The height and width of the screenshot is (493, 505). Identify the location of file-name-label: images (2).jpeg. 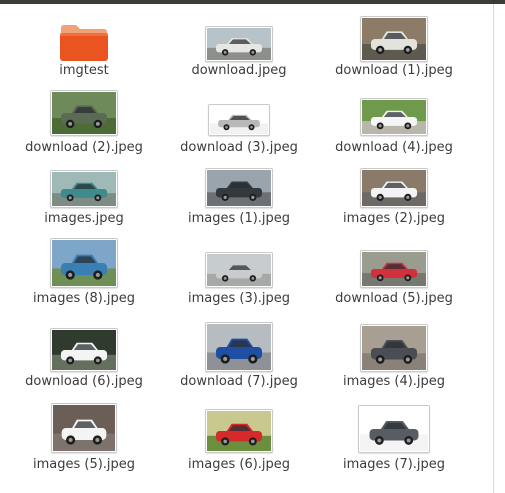
(394, 219).